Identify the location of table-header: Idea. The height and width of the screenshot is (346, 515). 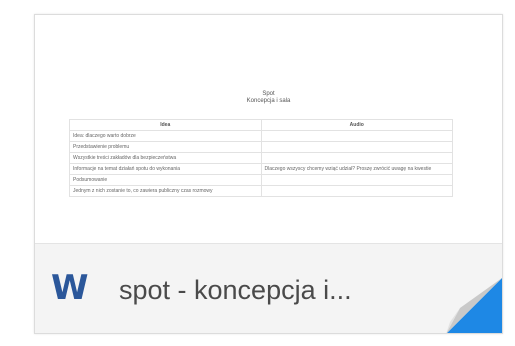
(165, 125).